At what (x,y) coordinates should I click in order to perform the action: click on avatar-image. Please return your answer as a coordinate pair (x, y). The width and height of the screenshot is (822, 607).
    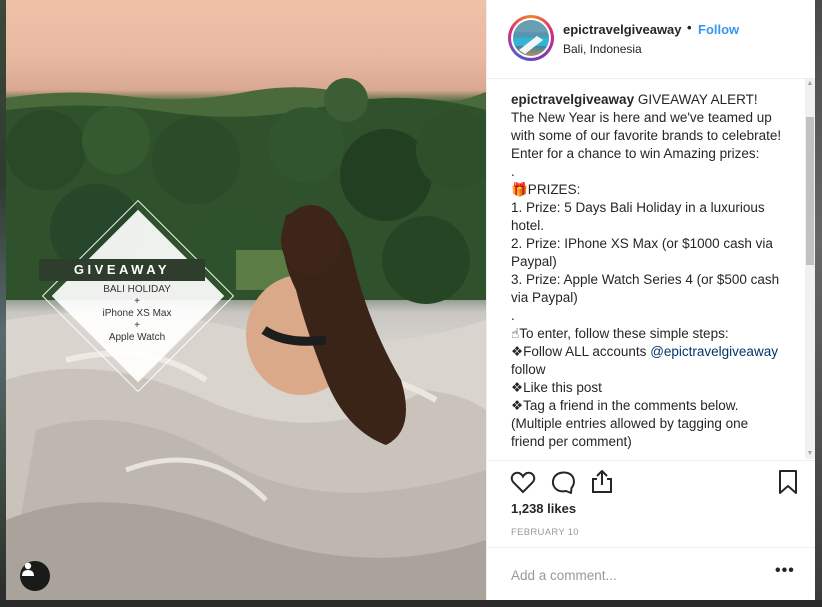
    Looking at the image, I should click on (531, 38).